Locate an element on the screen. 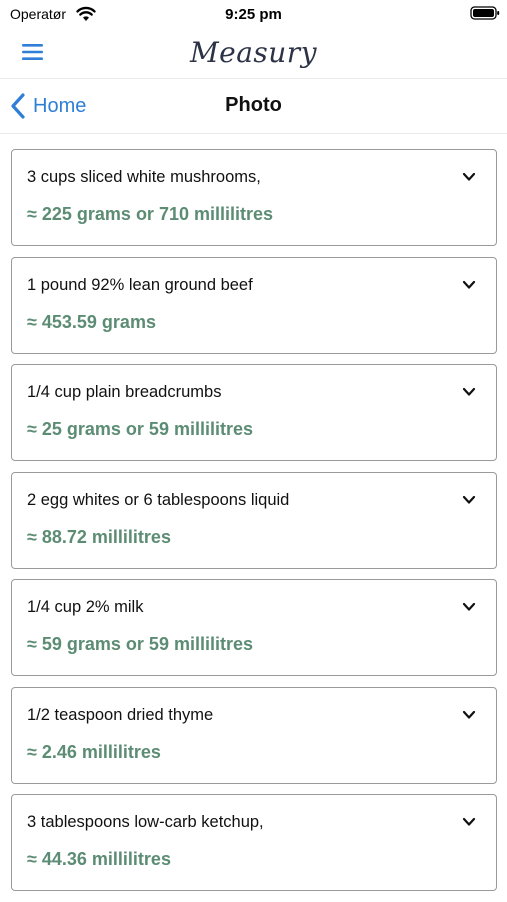 This screenshot has width=507, height=902. ingredient-text: 1/4 cup 2% milk is located at coordinates (85, 607).